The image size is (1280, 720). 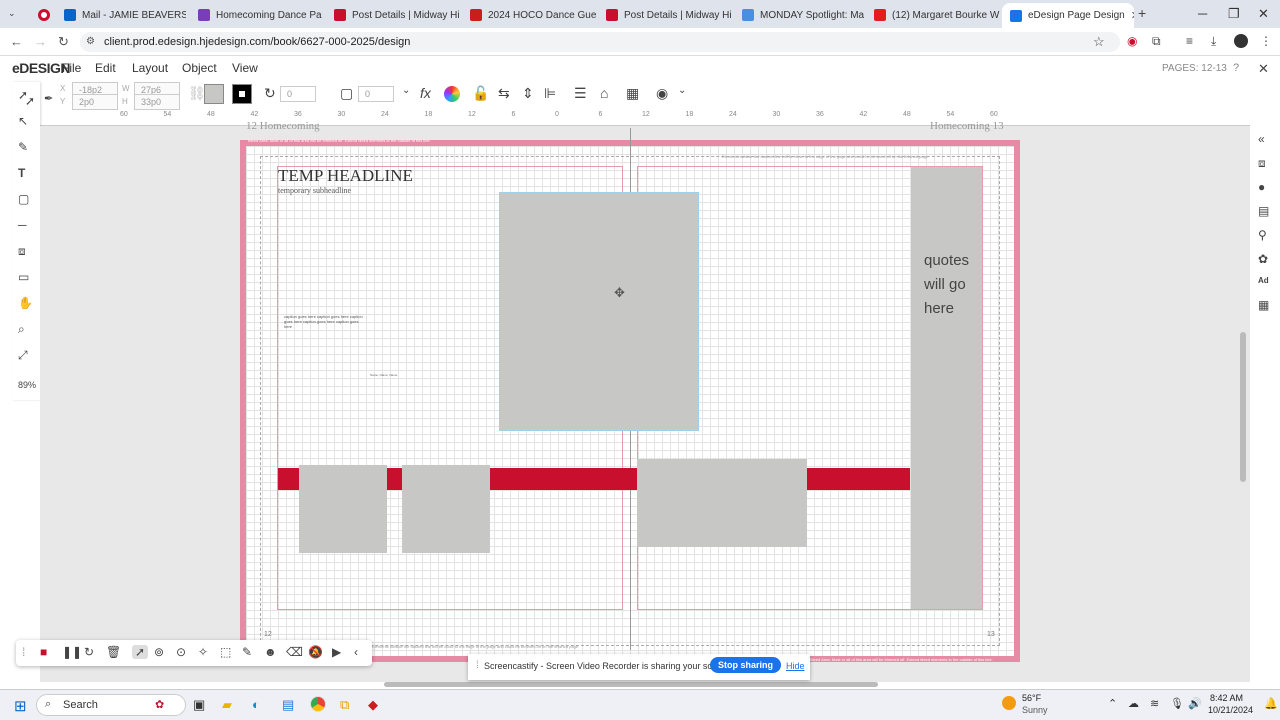 I want to click on store-icon: ▤, so click(x=288, y=705).